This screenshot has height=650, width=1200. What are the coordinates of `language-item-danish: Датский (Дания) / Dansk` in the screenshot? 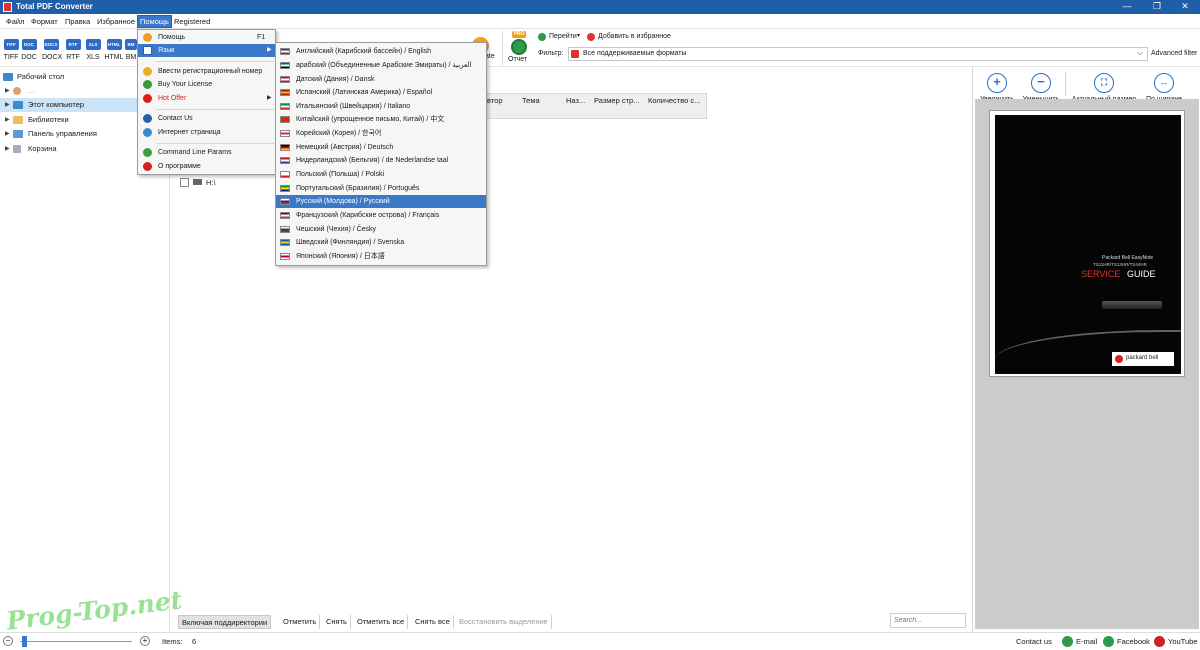 It's located at (381, 79).